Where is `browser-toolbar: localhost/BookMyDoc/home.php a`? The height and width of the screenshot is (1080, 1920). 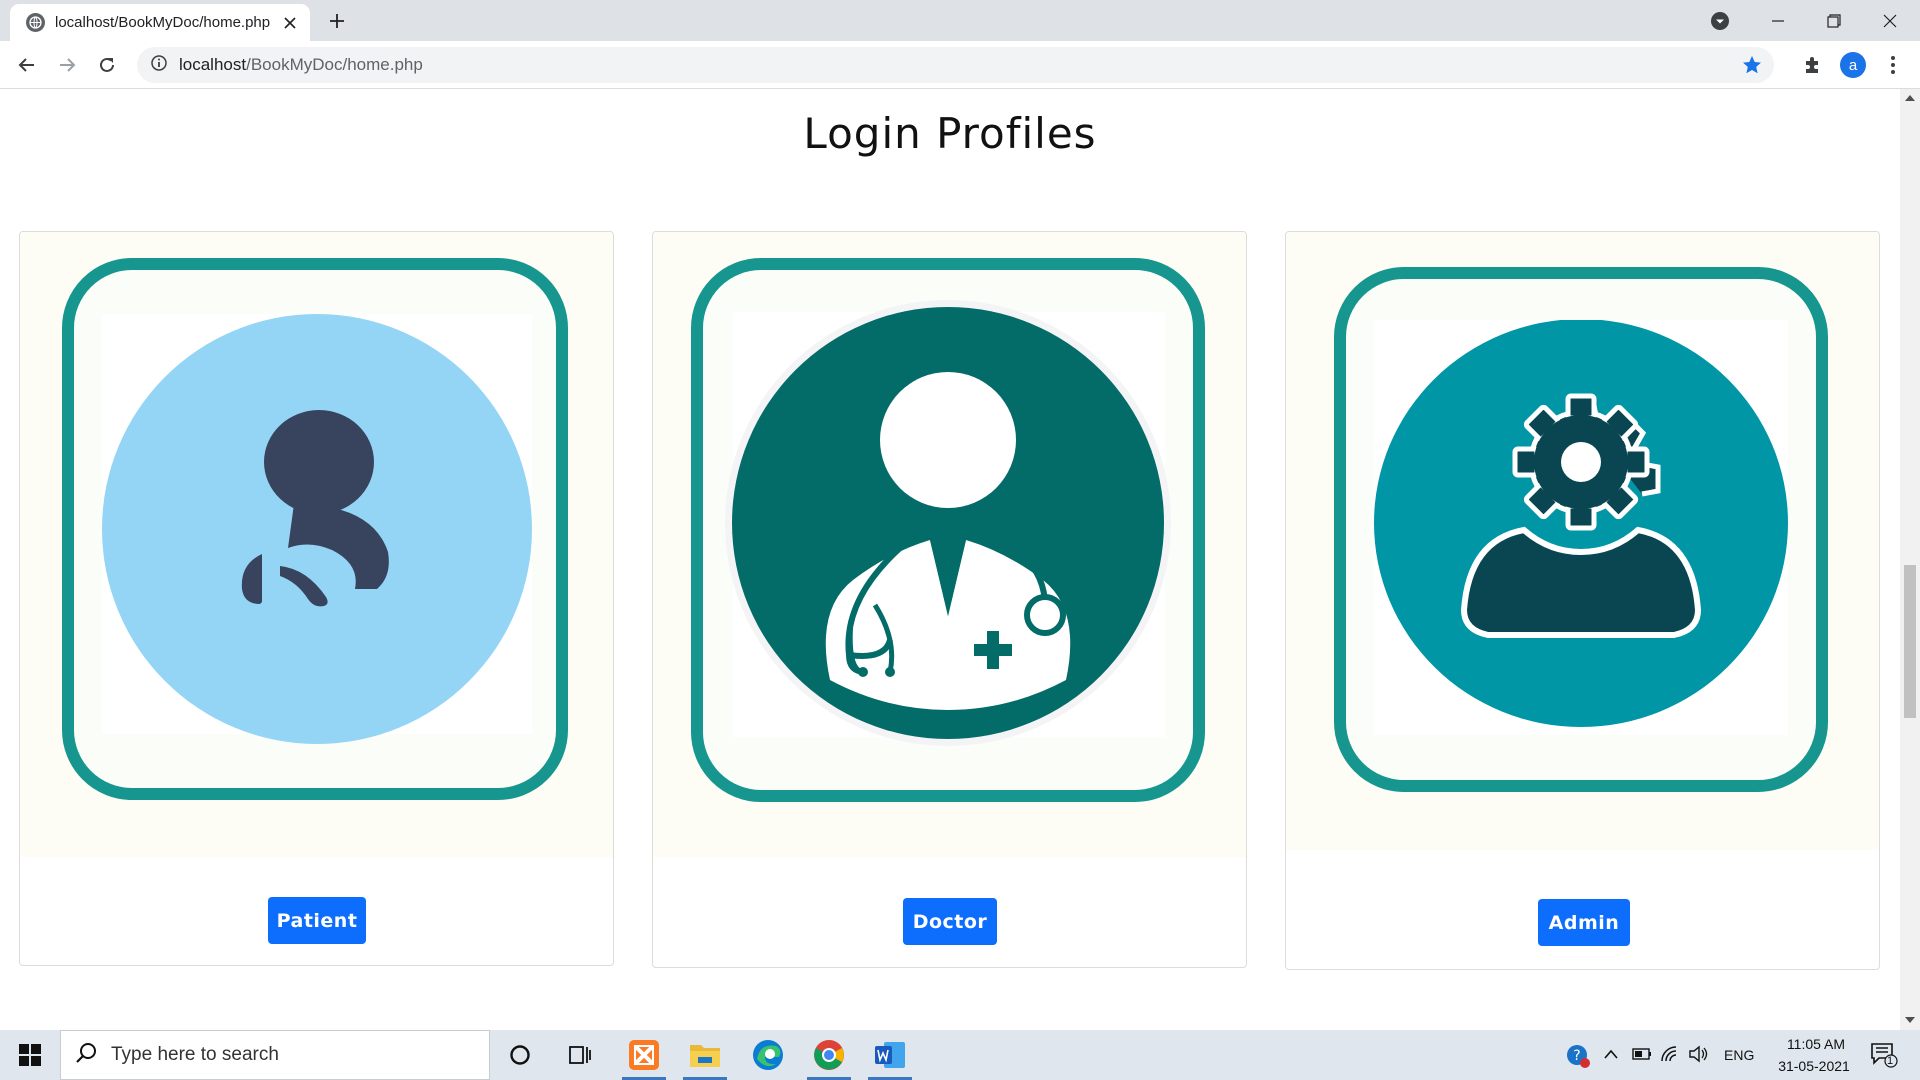
browser-toolbar: localhost/BookMyDoc/home.php a is located at coordinates (960, 65).